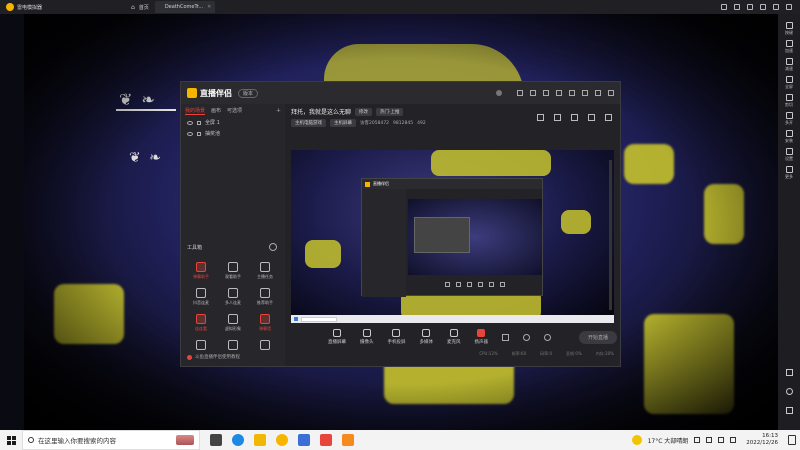  I want to click on more-tools-icon, so click(273, 247).